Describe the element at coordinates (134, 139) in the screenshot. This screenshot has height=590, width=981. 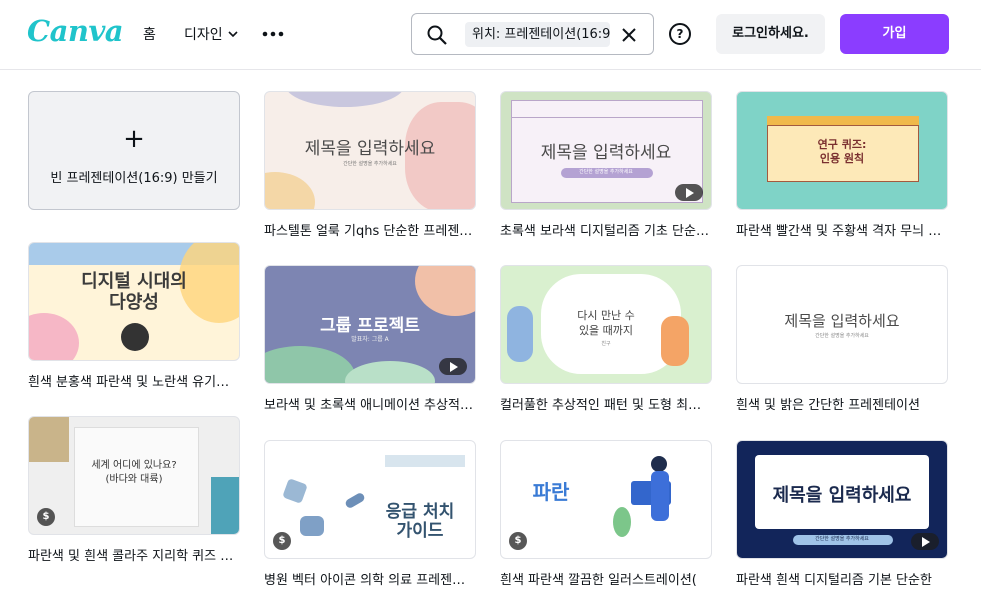
I see `plus-icon: +` at that location.